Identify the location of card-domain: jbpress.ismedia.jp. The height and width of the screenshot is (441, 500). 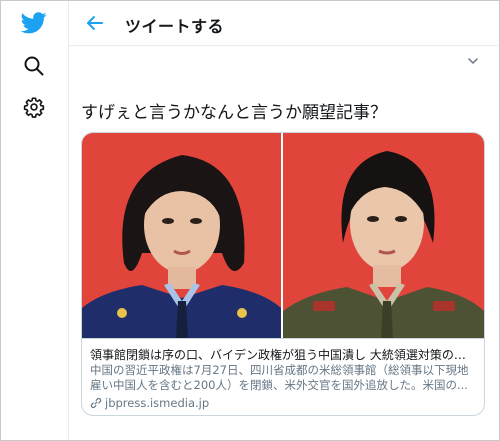
(149, 403).